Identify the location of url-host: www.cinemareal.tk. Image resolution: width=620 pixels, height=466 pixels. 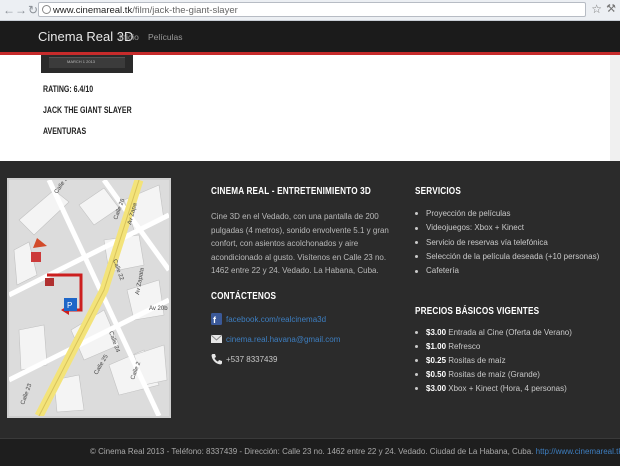
(93, 10).